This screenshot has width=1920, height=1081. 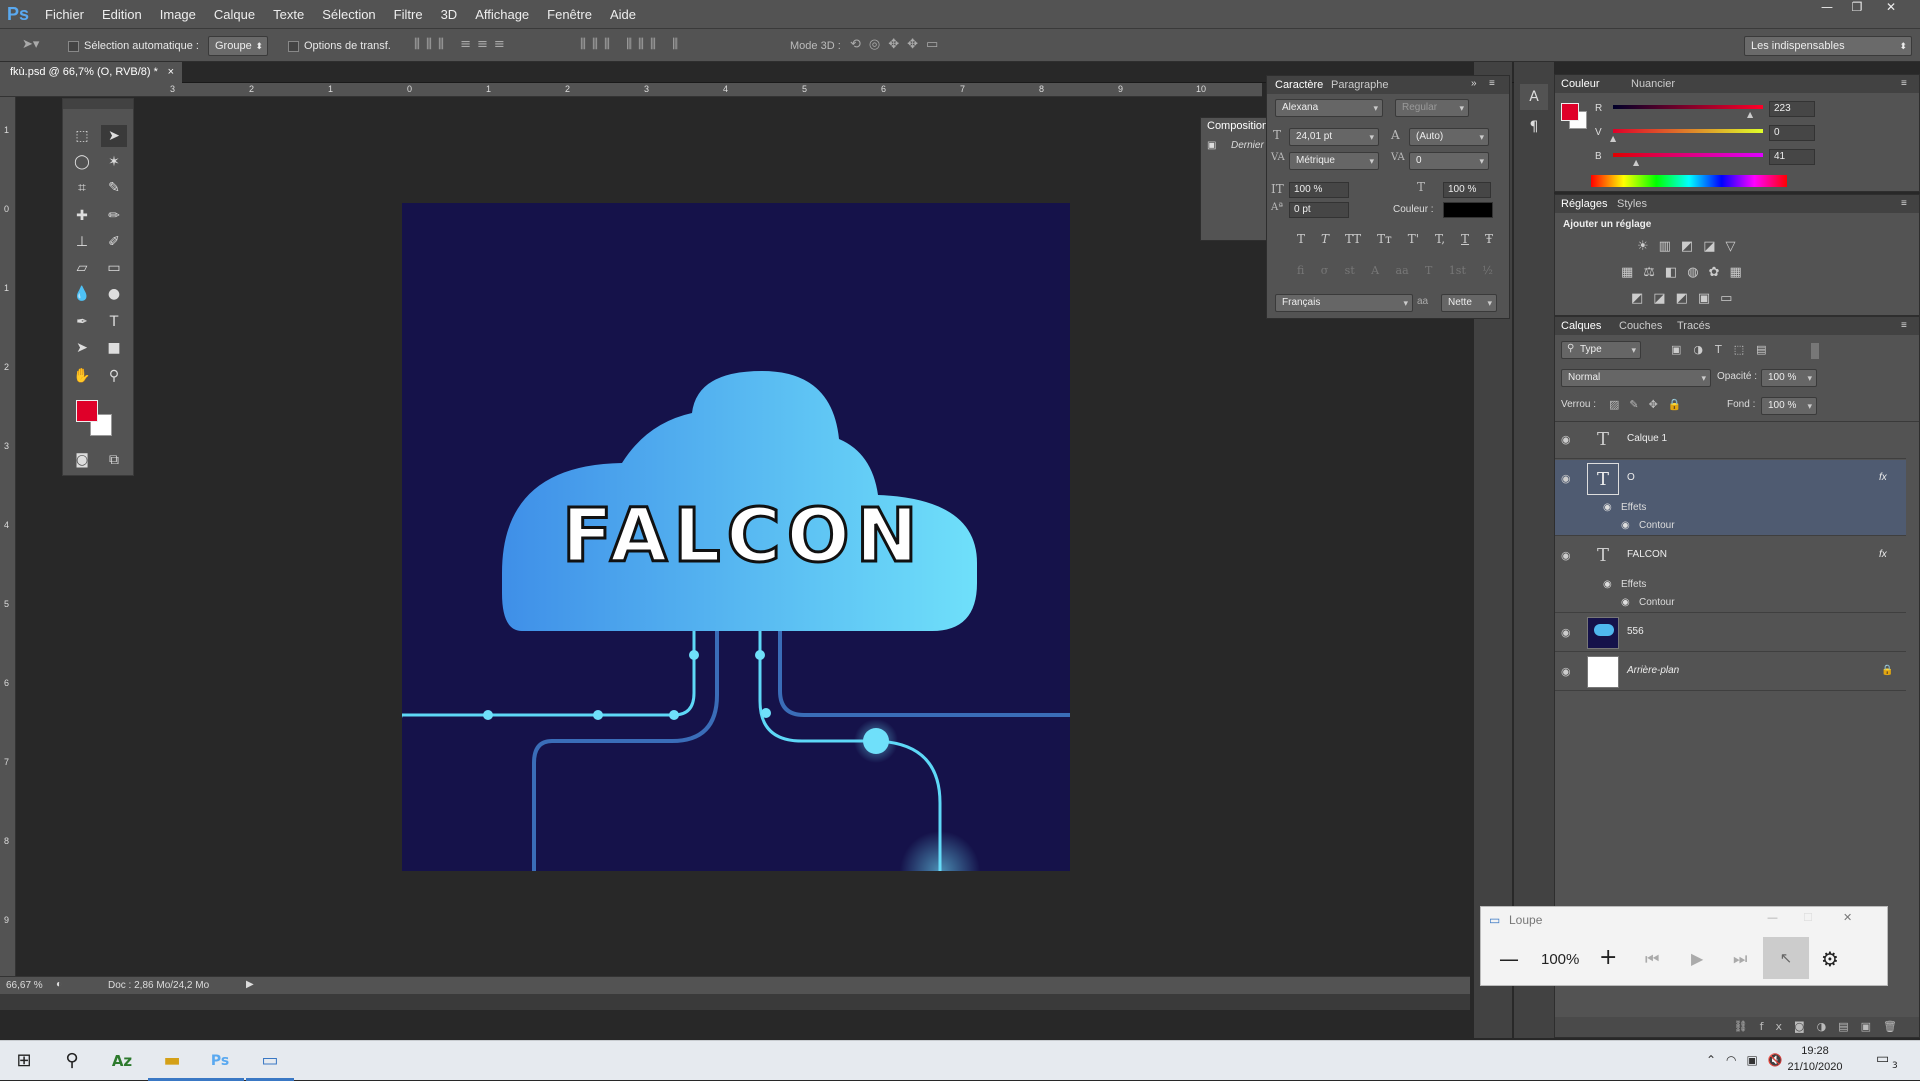 I want to click on tab-nuancier: Nuancier, so click(x=1653, y=84).